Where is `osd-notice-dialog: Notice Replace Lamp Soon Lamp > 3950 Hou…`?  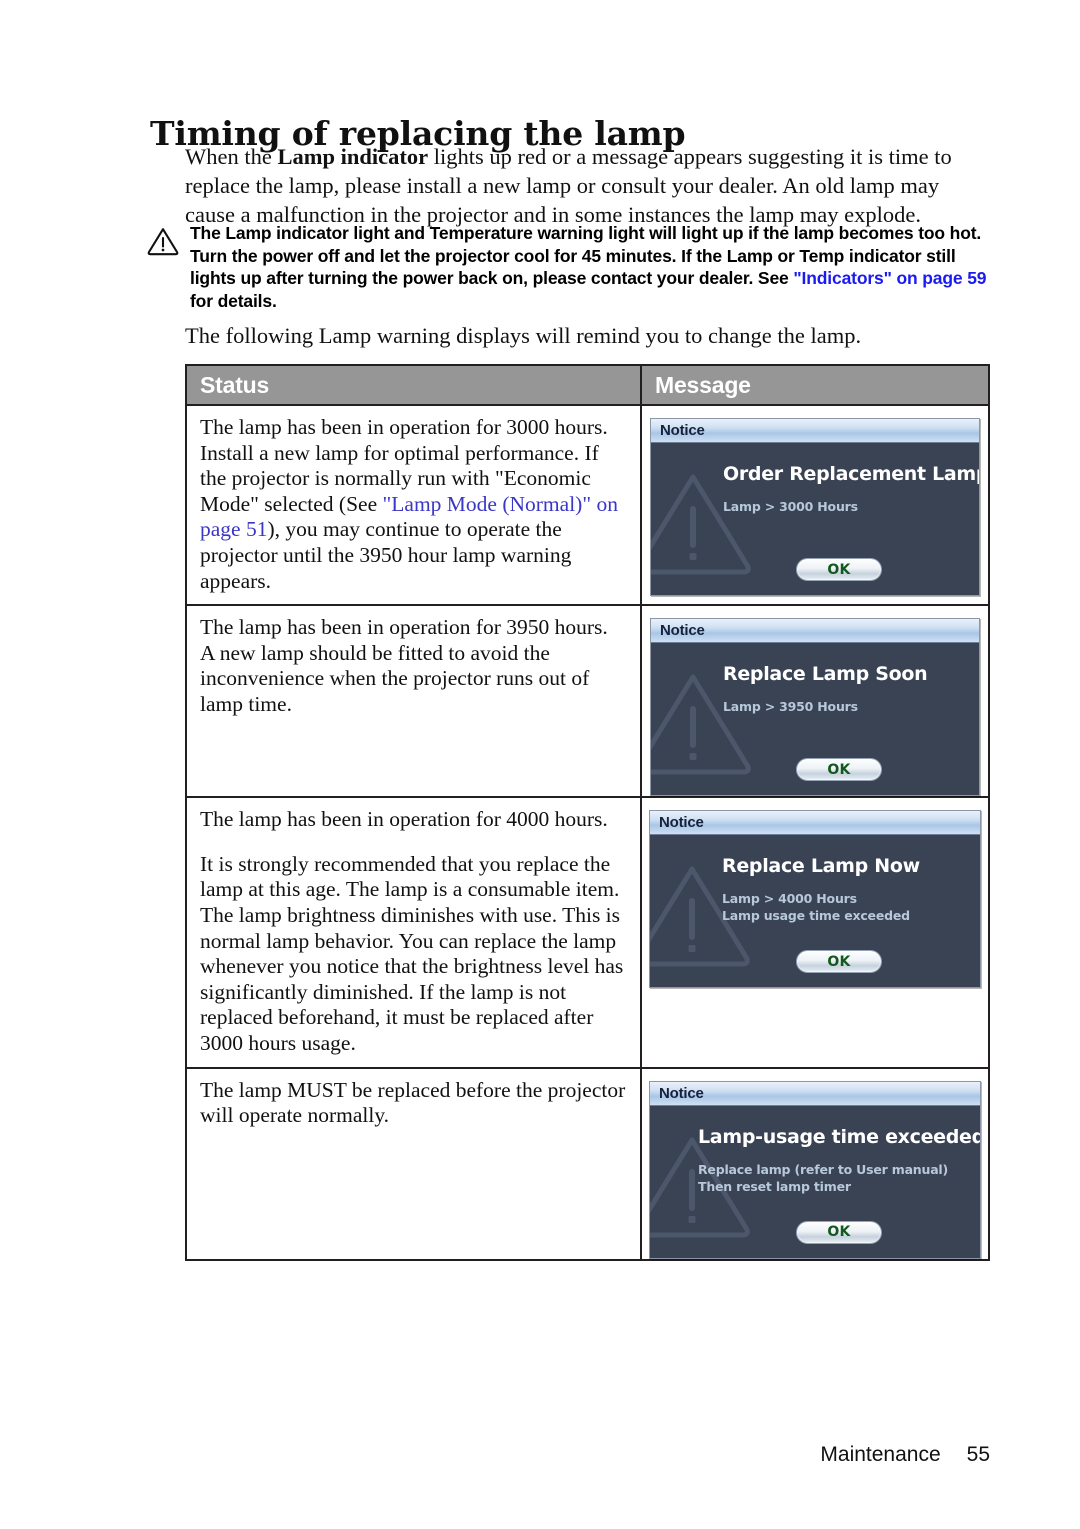 osd-notice-dialog: Notice Replace Lamp Soon Lamp > 3950 Hou… is located at coordinates (815, 707).